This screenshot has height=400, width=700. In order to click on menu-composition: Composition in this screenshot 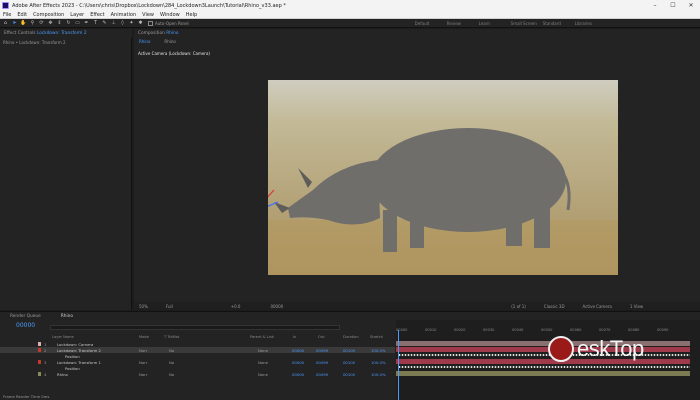, I will do `click(48, 15)`.